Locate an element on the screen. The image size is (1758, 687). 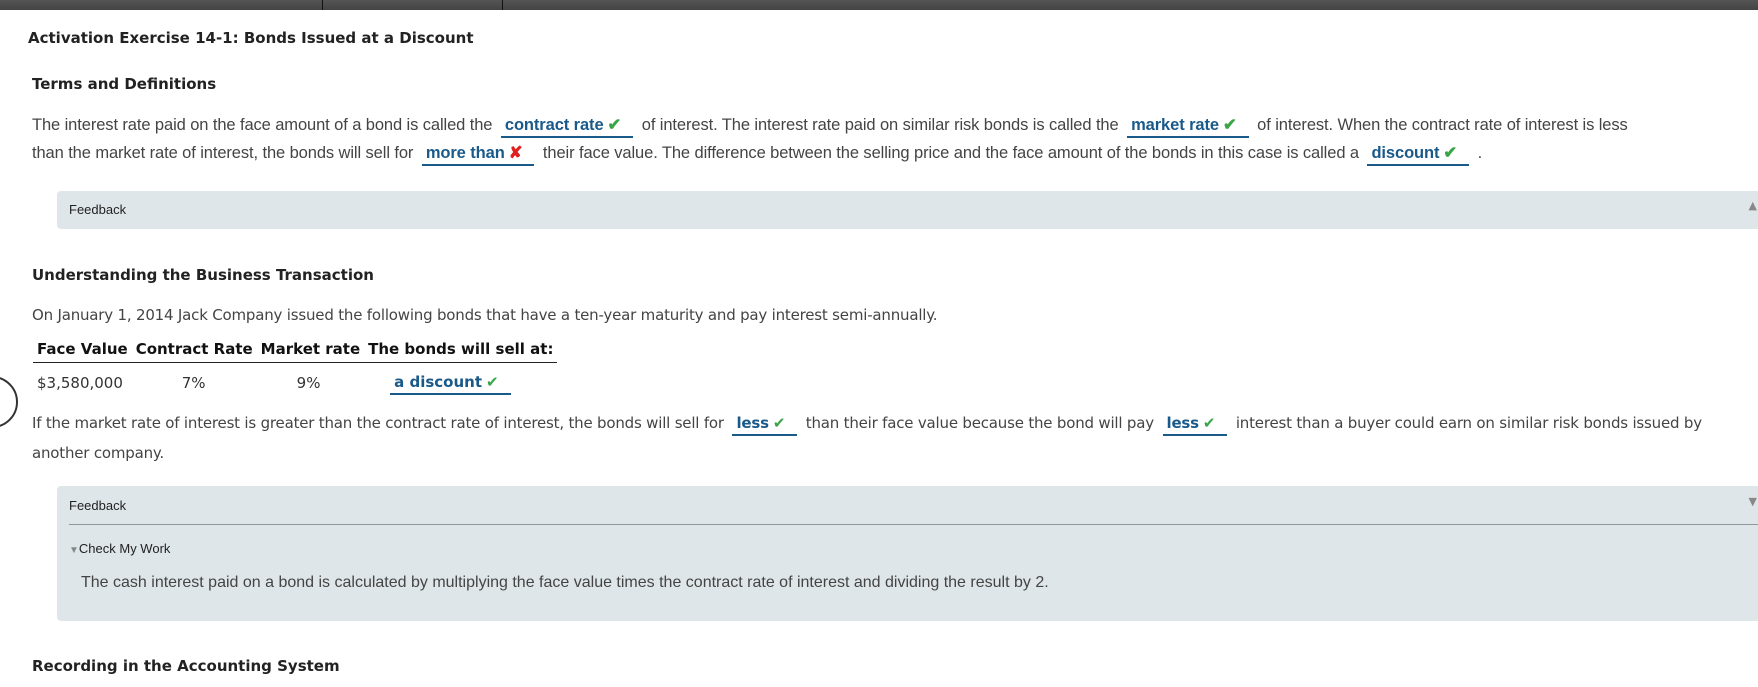
answer-value: market rate is located at coordinates (1175, 125).